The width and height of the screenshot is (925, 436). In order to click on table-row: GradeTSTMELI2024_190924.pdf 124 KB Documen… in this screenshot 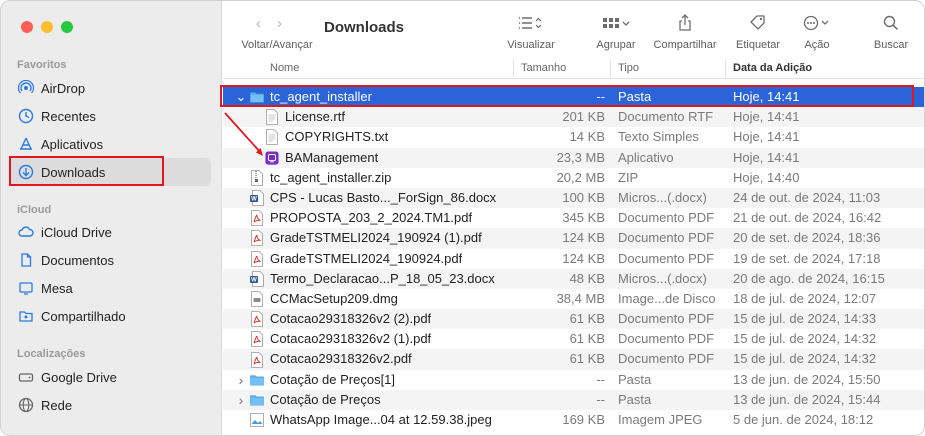, I will do `click(573, 259)`.